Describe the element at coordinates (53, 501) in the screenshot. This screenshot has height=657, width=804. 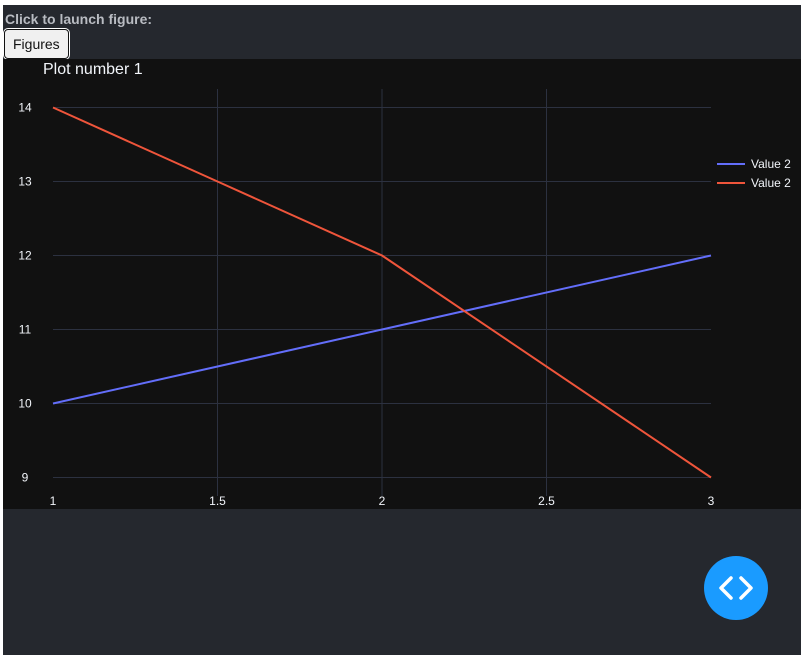
I see `x-tick-label: 1` at that location.